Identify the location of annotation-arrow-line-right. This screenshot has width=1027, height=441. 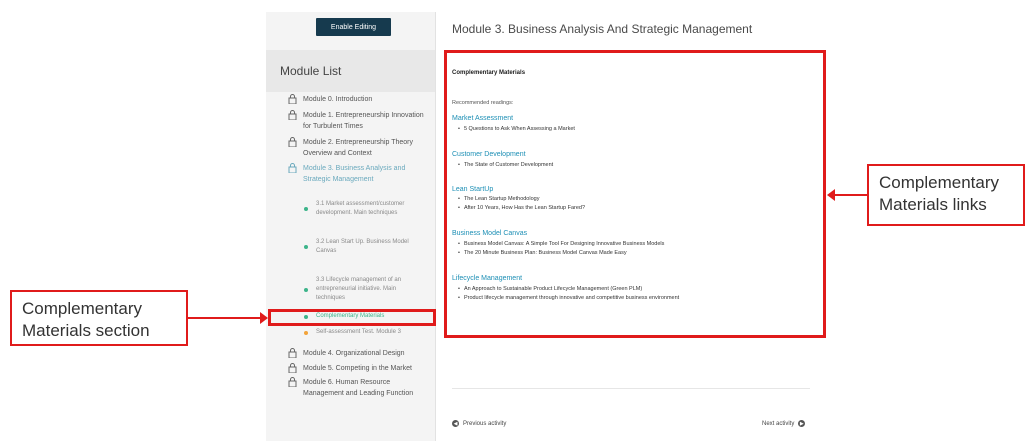
(850, 195).